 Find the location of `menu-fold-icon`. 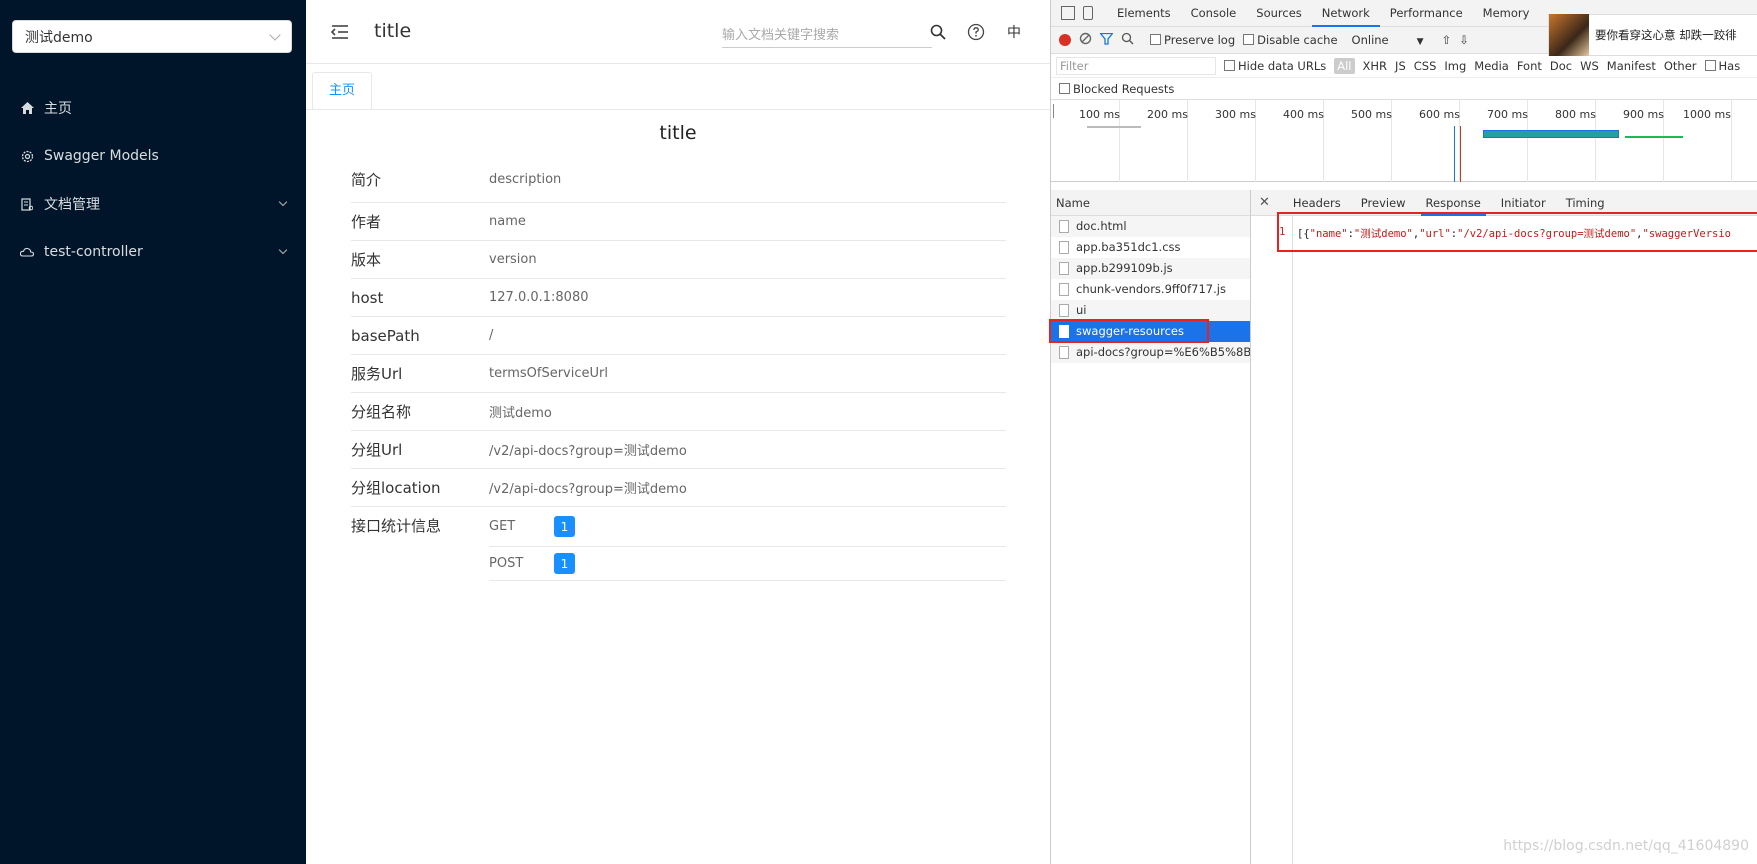

menu-fold-icon is located at coordinates (340, 34).